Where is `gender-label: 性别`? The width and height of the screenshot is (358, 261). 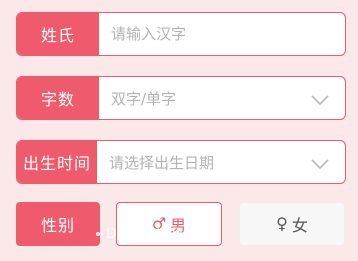 gender-label: 性别 is located at coordinates (58, 224).